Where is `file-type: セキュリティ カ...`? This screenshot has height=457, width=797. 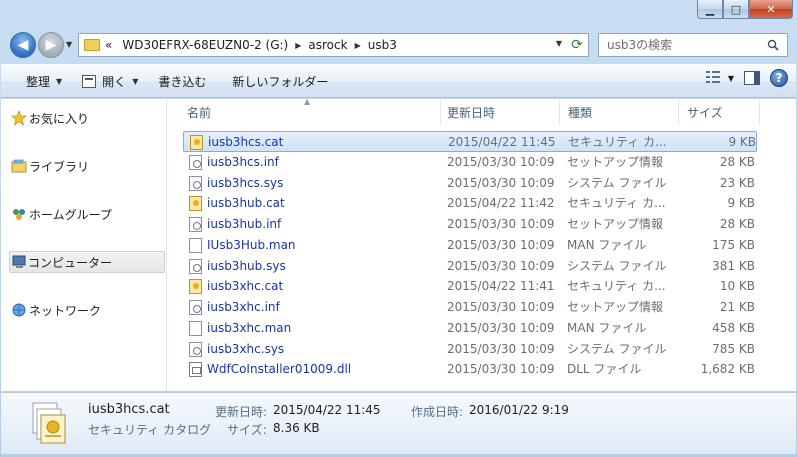 file-type: セキュリティ カ... is located at coordinates (616, 286).